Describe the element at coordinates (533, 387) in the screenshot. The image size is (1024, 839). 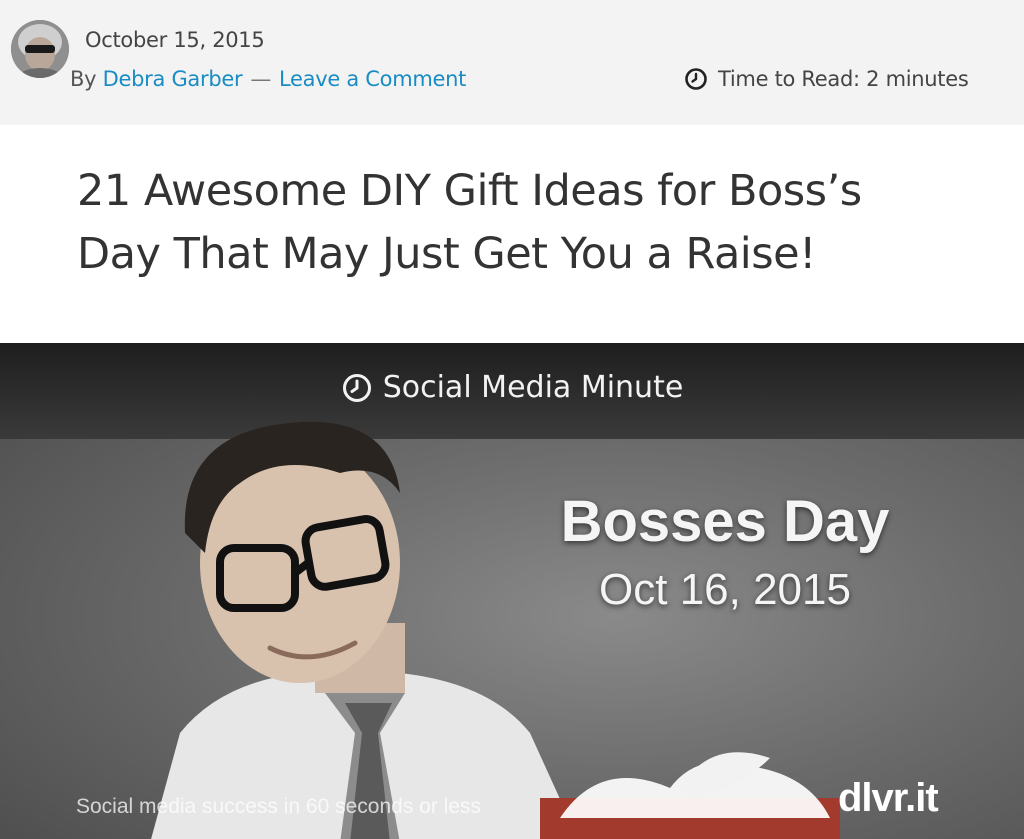
I see `hero-caption-text: Social Media Minute` at that location.